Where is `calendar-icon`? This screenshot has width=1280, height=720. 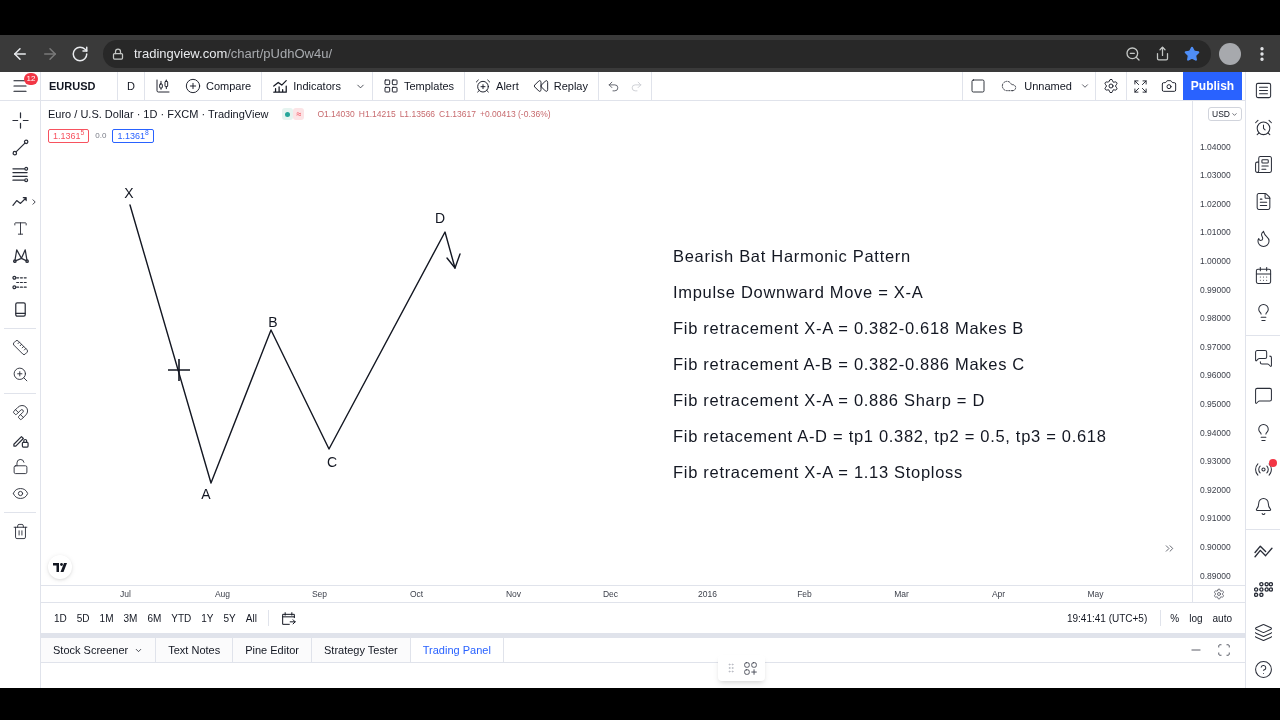
calendar-icon is located at coordinates (1263, 275).